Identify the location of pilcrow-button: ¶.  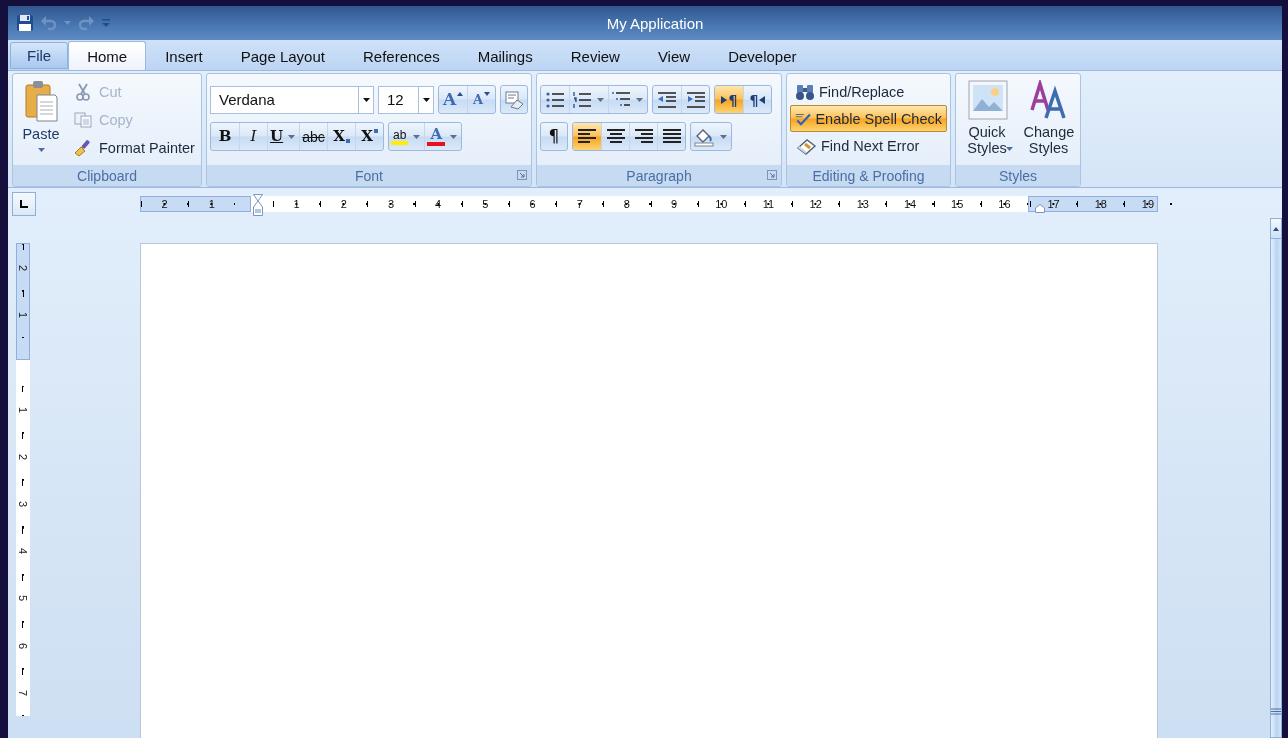
(554, 136).